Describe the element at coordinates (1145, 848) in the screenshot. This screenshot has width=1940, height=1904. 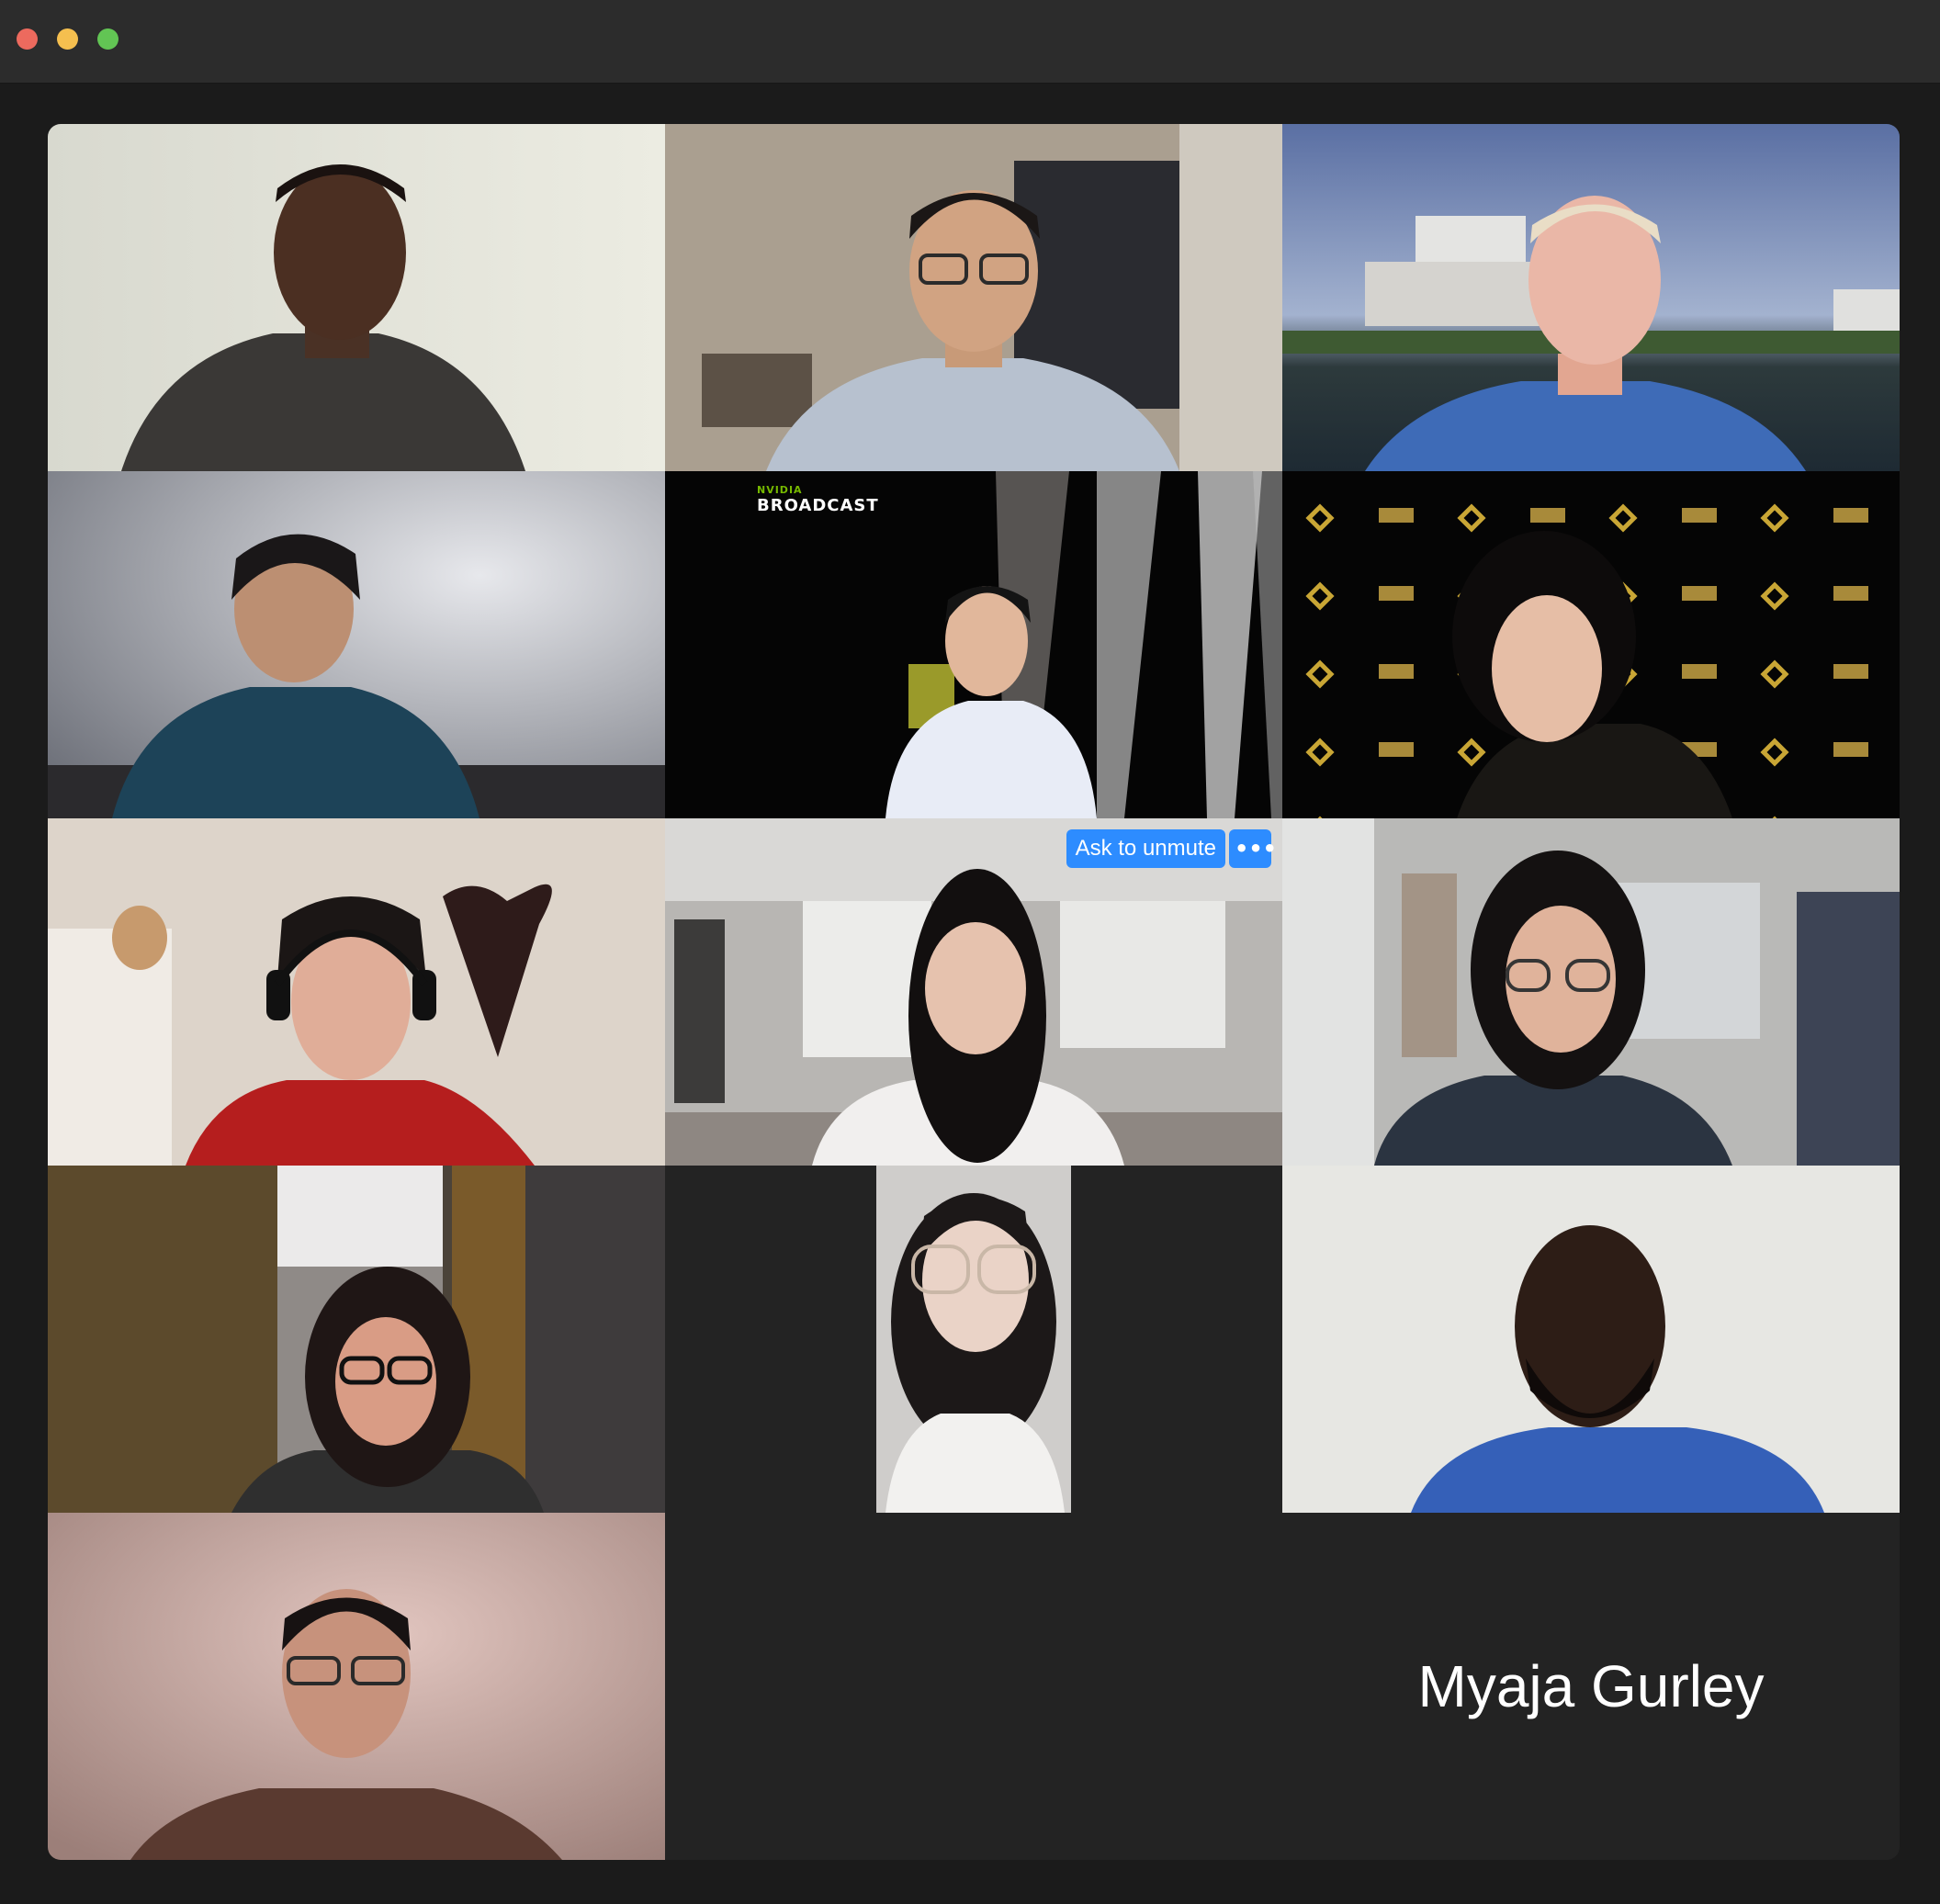
I see `ask-to-unmute-button: Ask to unmute` at that location.